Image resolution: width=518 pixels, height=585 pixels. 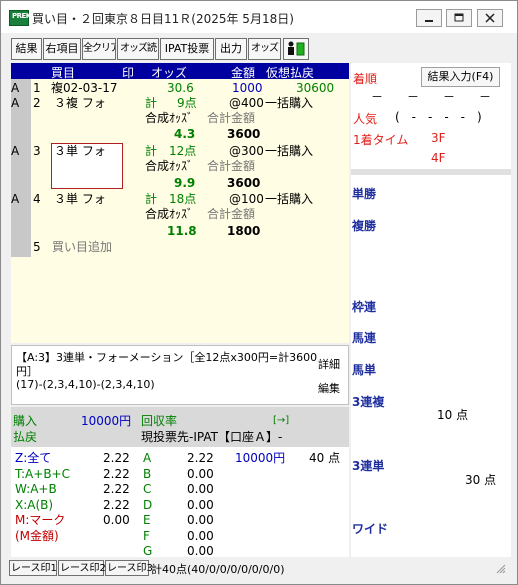 What do you see at coordinates (63, 73) in the screenshot?
I see `header-bet: 買目` at bounding box center [63, 73].